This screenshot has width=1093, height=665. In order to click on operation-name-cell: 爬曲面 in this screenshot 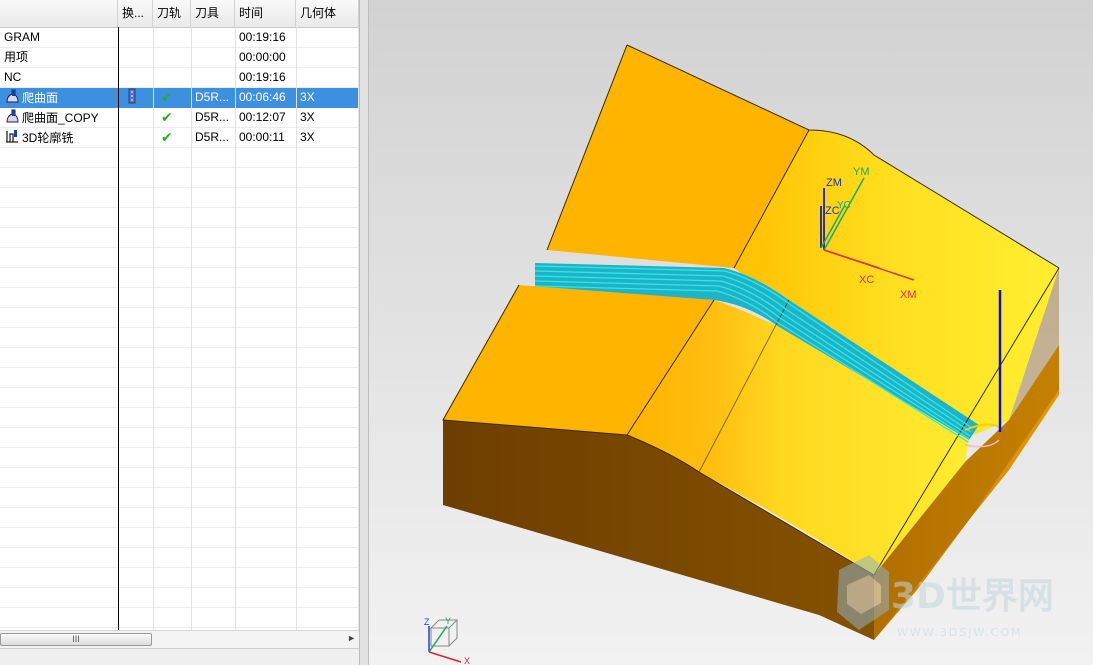, I will do `click(59, 97)`.